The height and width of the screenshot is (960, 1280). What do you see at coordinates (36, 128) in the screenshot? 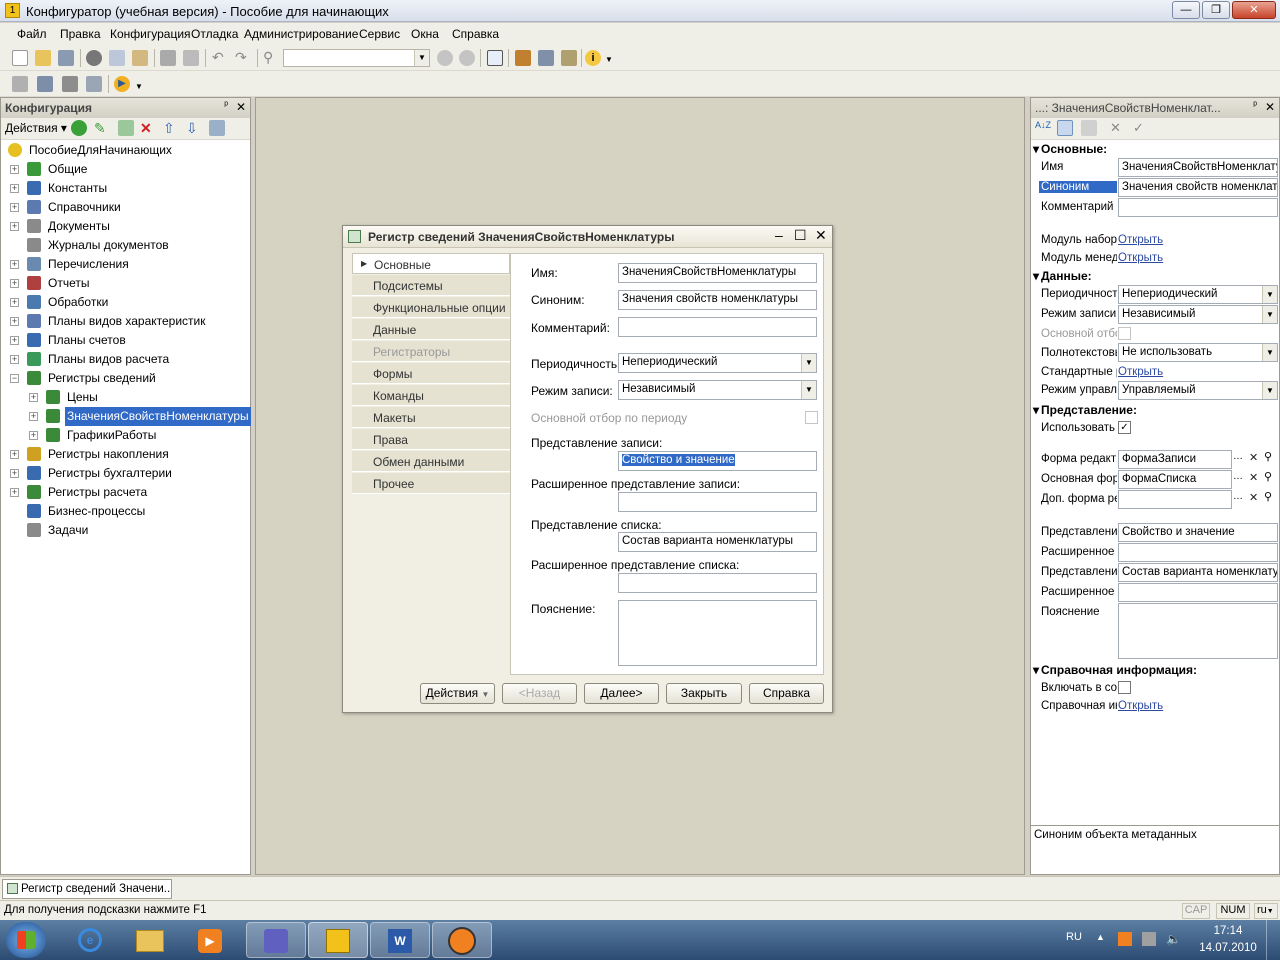
I see `actions-menu: Действия ▾` at bounding box center [36, 128].